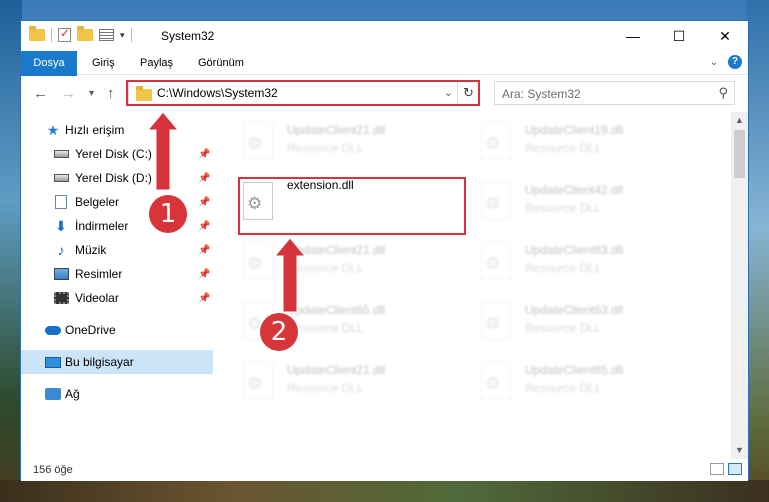 This screenshot has width=769, height=502. Describe the element at coordinates (226, 212) in the screenshot. I see `annotation-arrows` at that location.